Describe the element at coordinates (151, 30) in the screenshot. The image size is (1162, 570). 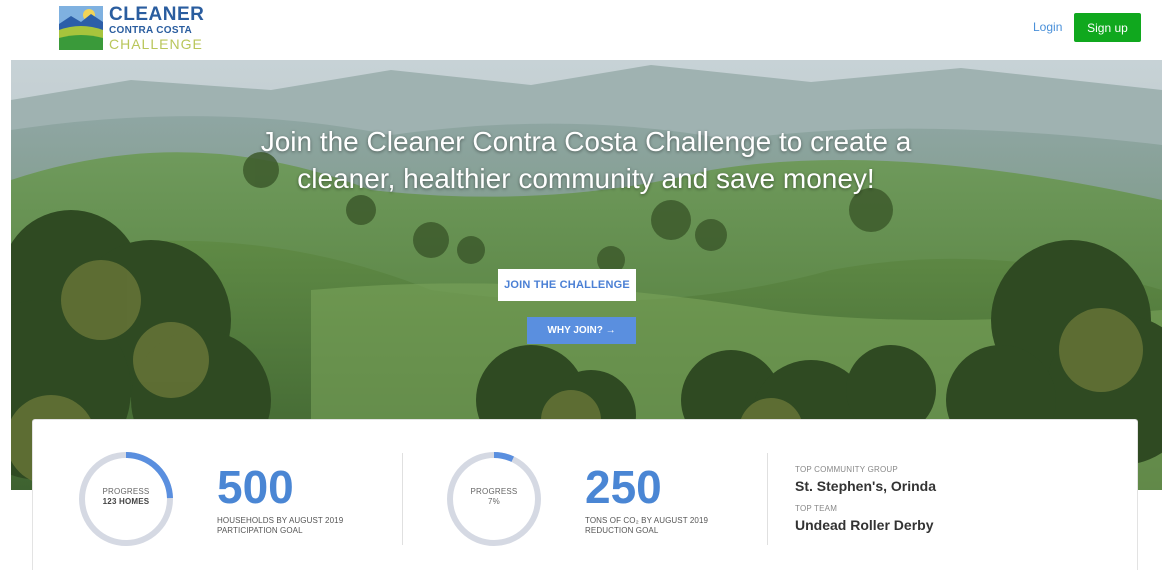
I see `logo-line-2: CONTRA COSTA` at that location.